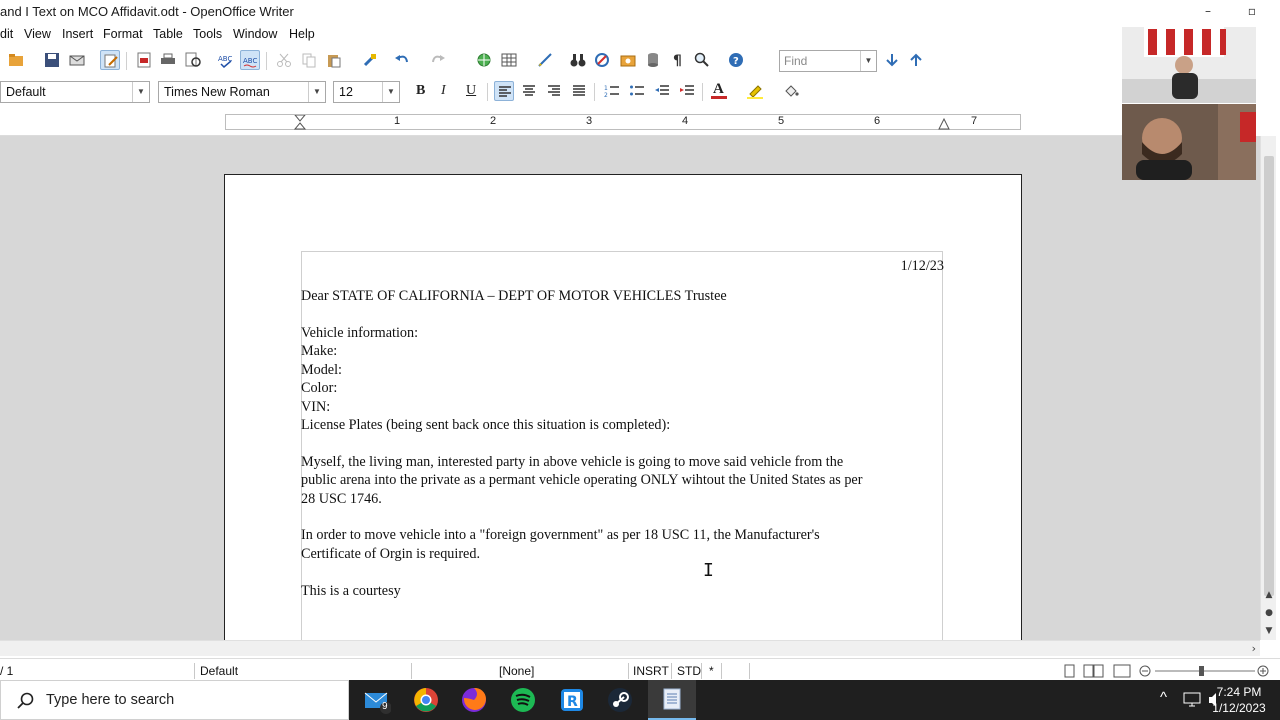  What do you see at coordinates (474, 700) in the screenshot?
I see `firefox-app-button` at bounding box center [474, 700].